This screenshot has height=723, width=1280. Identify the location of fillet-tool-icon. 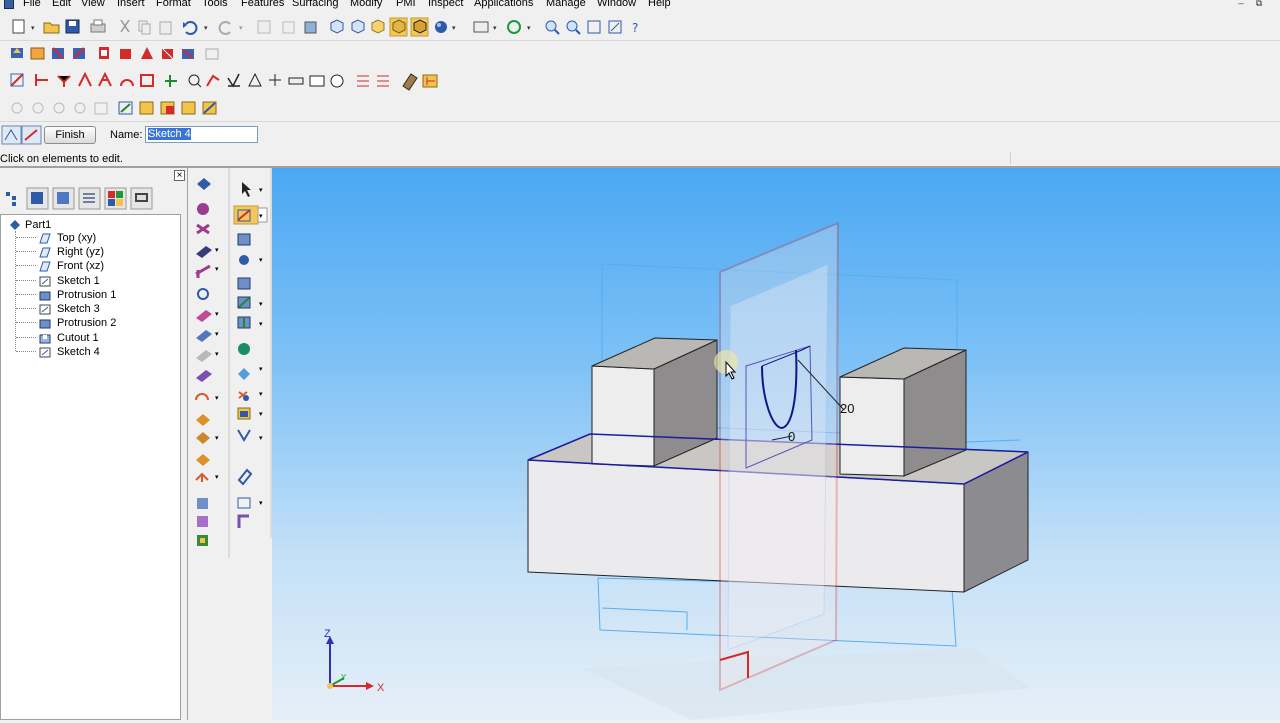
(204, 336).